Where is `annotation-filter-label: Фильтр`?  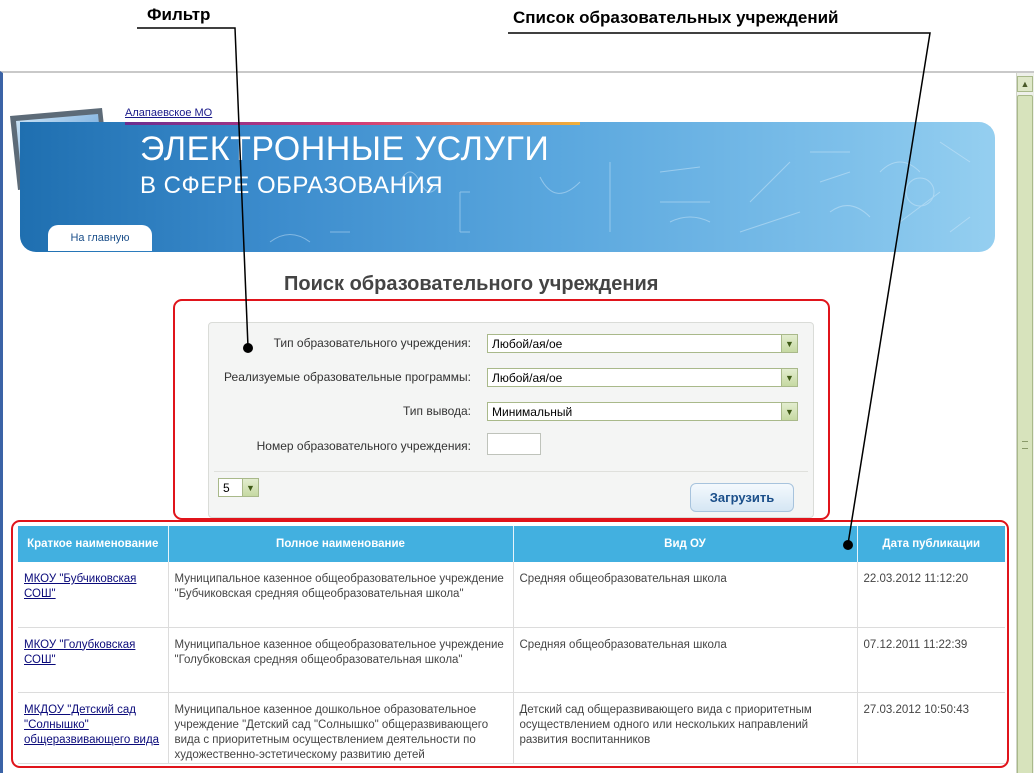
annotation-filter-label: Фильтр is located at coordinates (179, 14).